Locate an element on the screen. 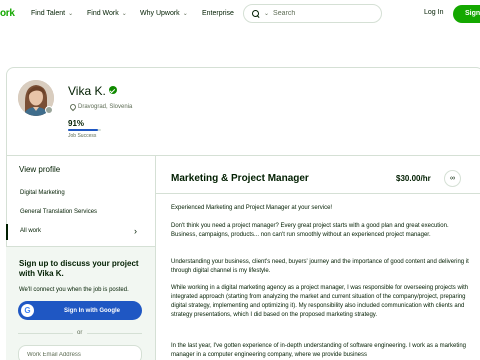 The image size is (480, 360). job-title: Marketing & Project Manager is located at coordinates (240, 178).